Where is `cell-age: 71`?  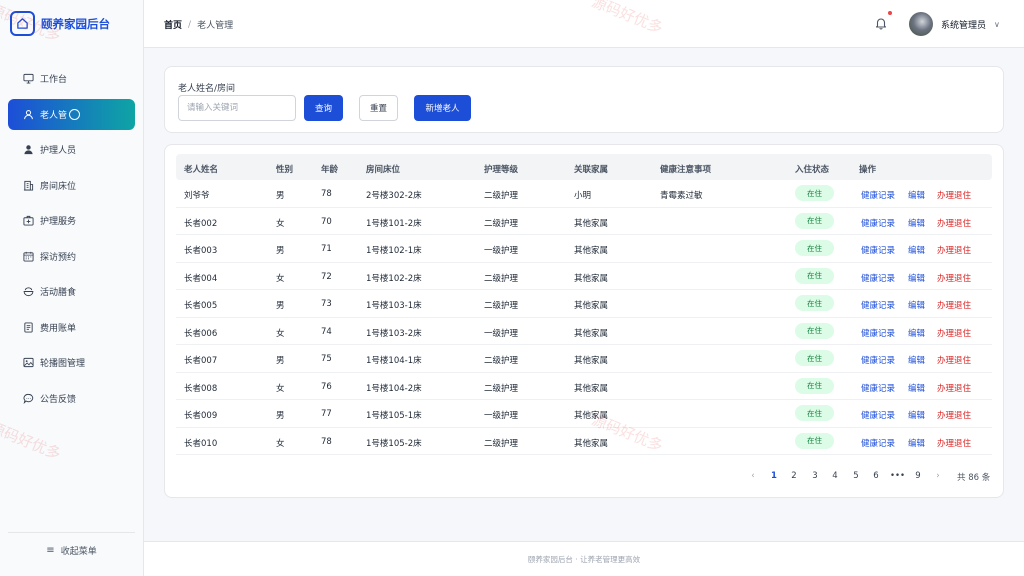
cell-age: 71 is located at coordinates (326, 249).